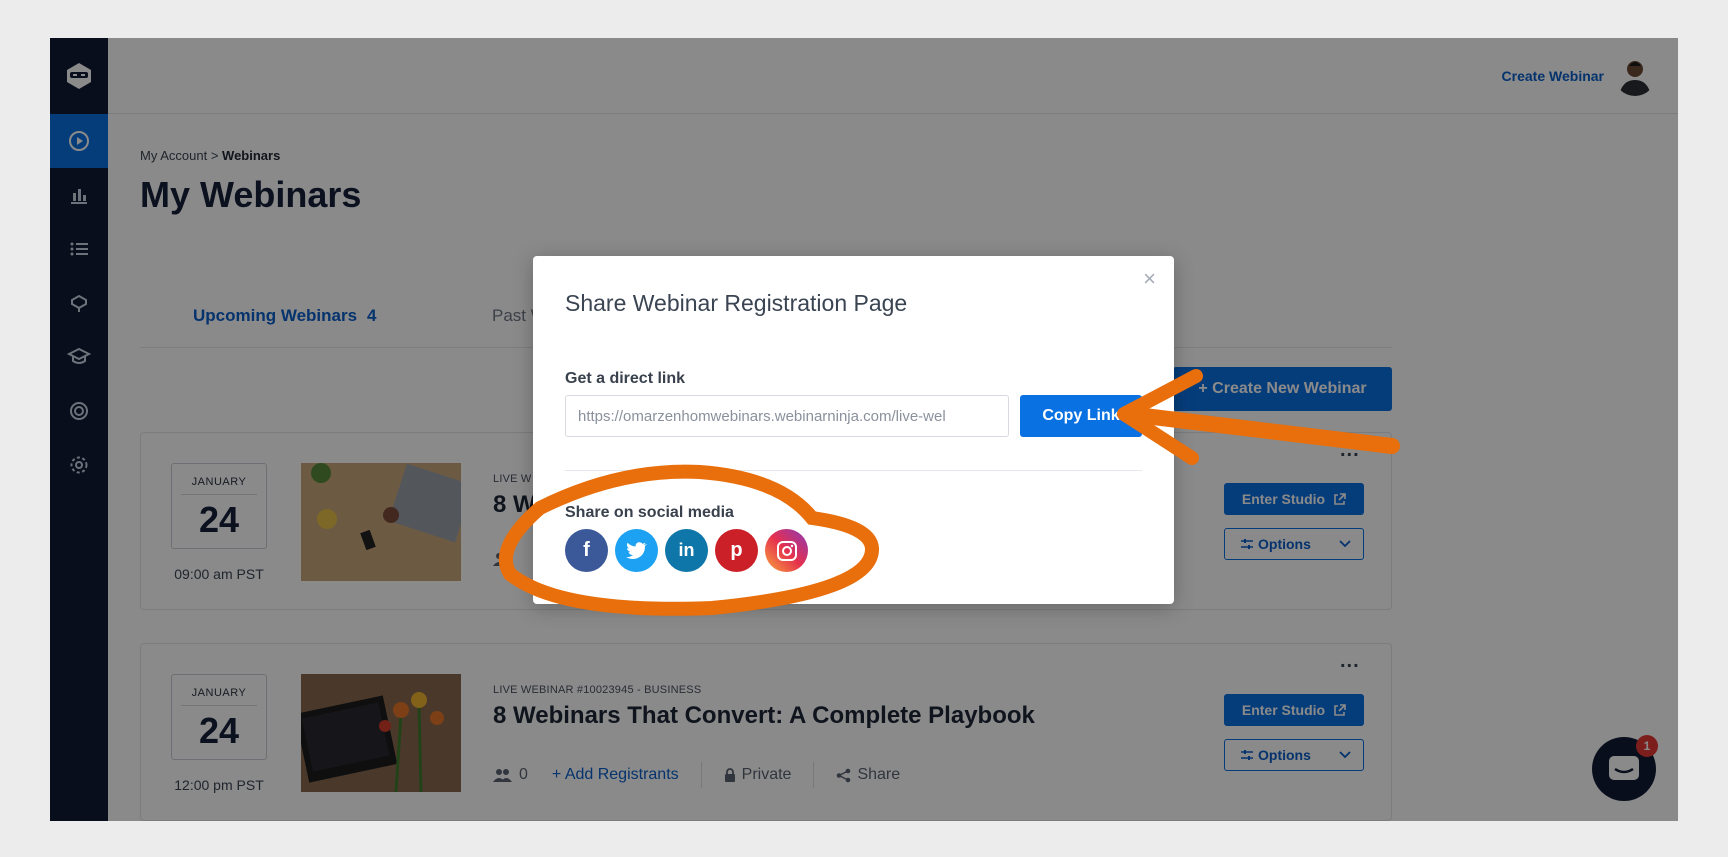  Describe the element at coordinates (736, 550) in the screenshot. I see `pinterest-icon: p` at that location.